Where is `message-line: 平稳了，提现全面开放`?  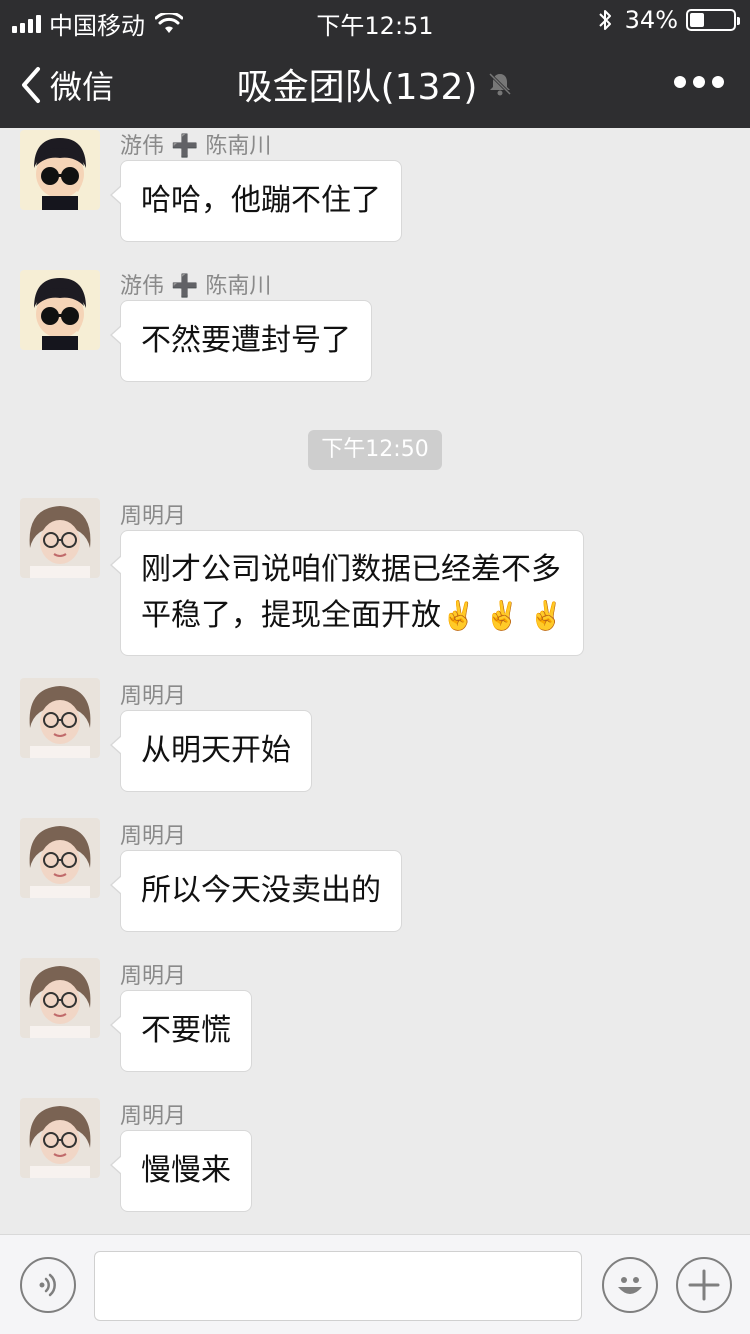
message-line: 平稳了，提现全面开放 is located at coordinates (291, 615).